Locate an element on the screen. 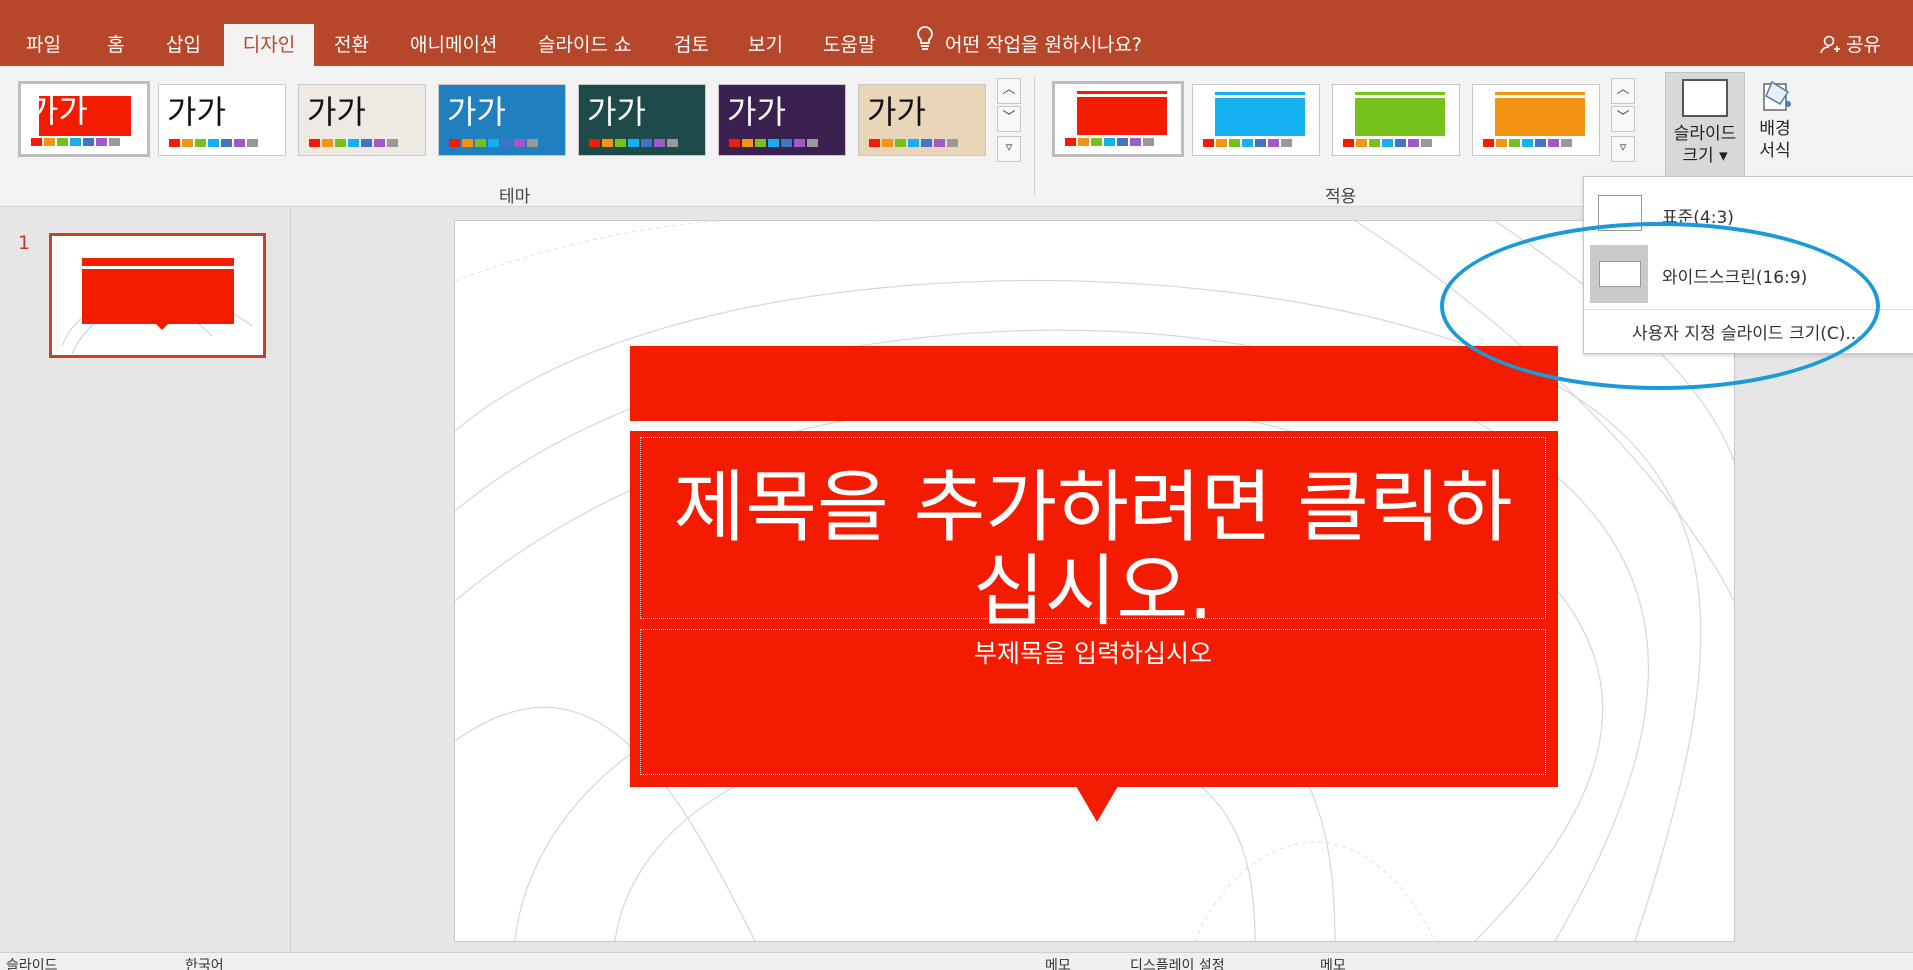 This screenshot has height=970, width=1913. widescreen-preview-highlight is located at coordinates (1619, 274).